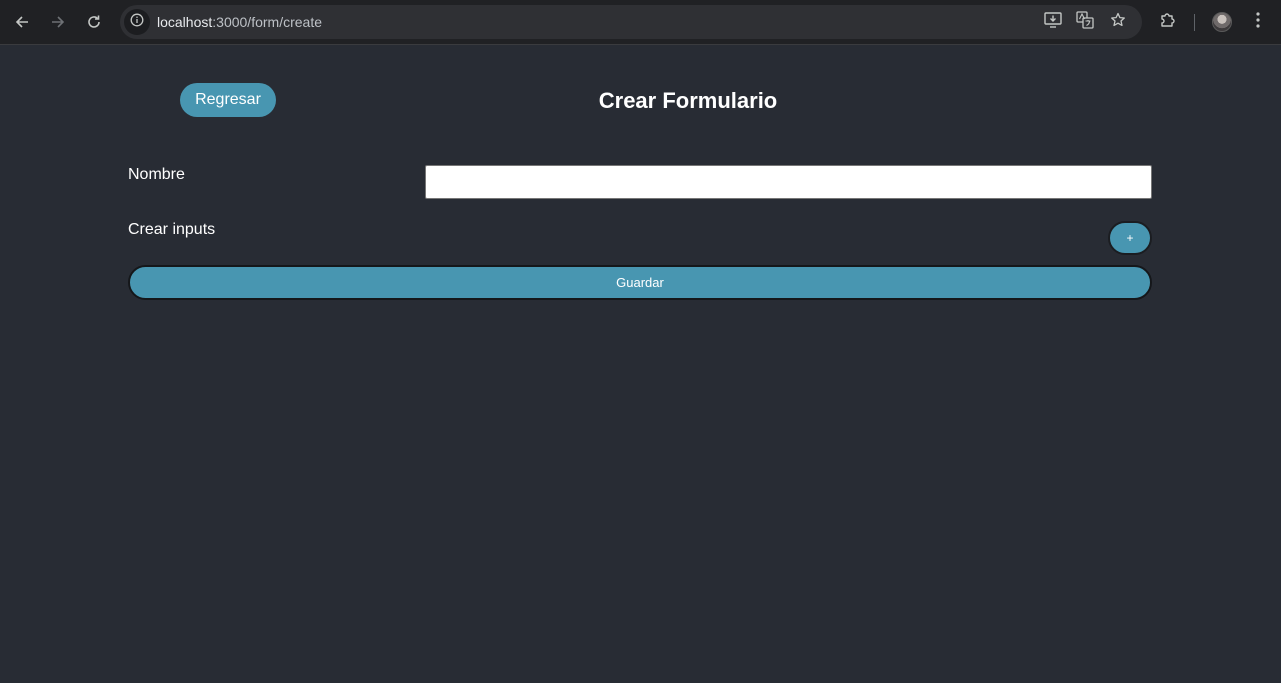 The image size is (1281, 683). I want to click on translate-icon, so click(1085, 22).